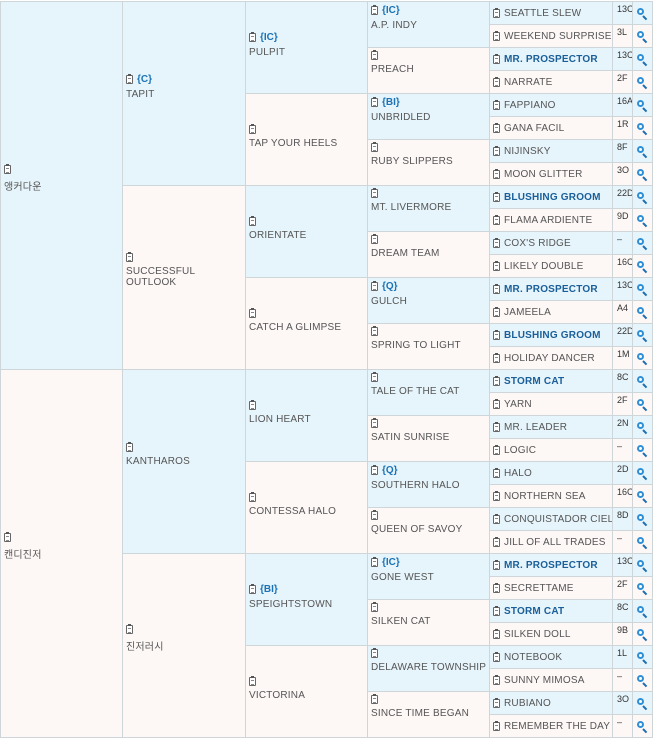  What do you see at coordinates (551, 427) in the screenshot?
I see `pedigree-cell-gen5: MR. LEADER` at bounding box center [551, 427].